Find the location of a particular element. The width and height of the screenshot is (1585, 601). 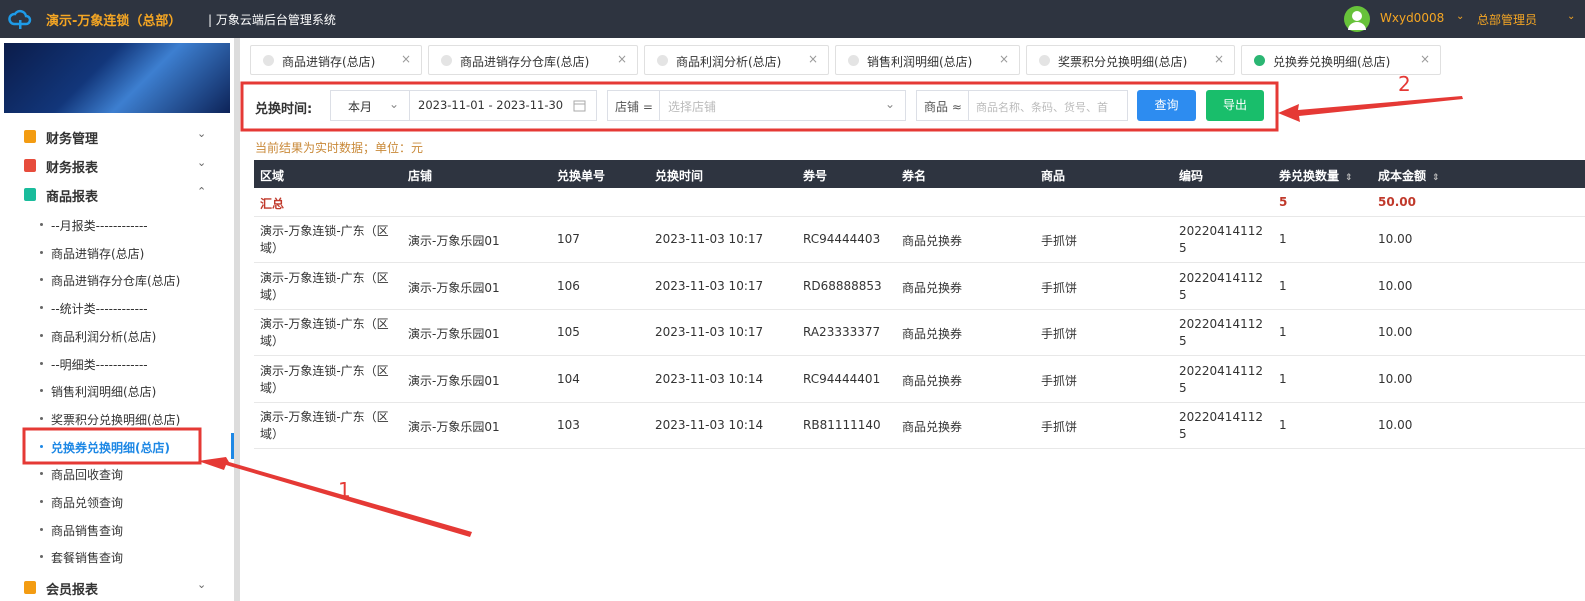

sidebar-item-2: 商品进销存分仓库(总店) is located at coordinates (117, 279).